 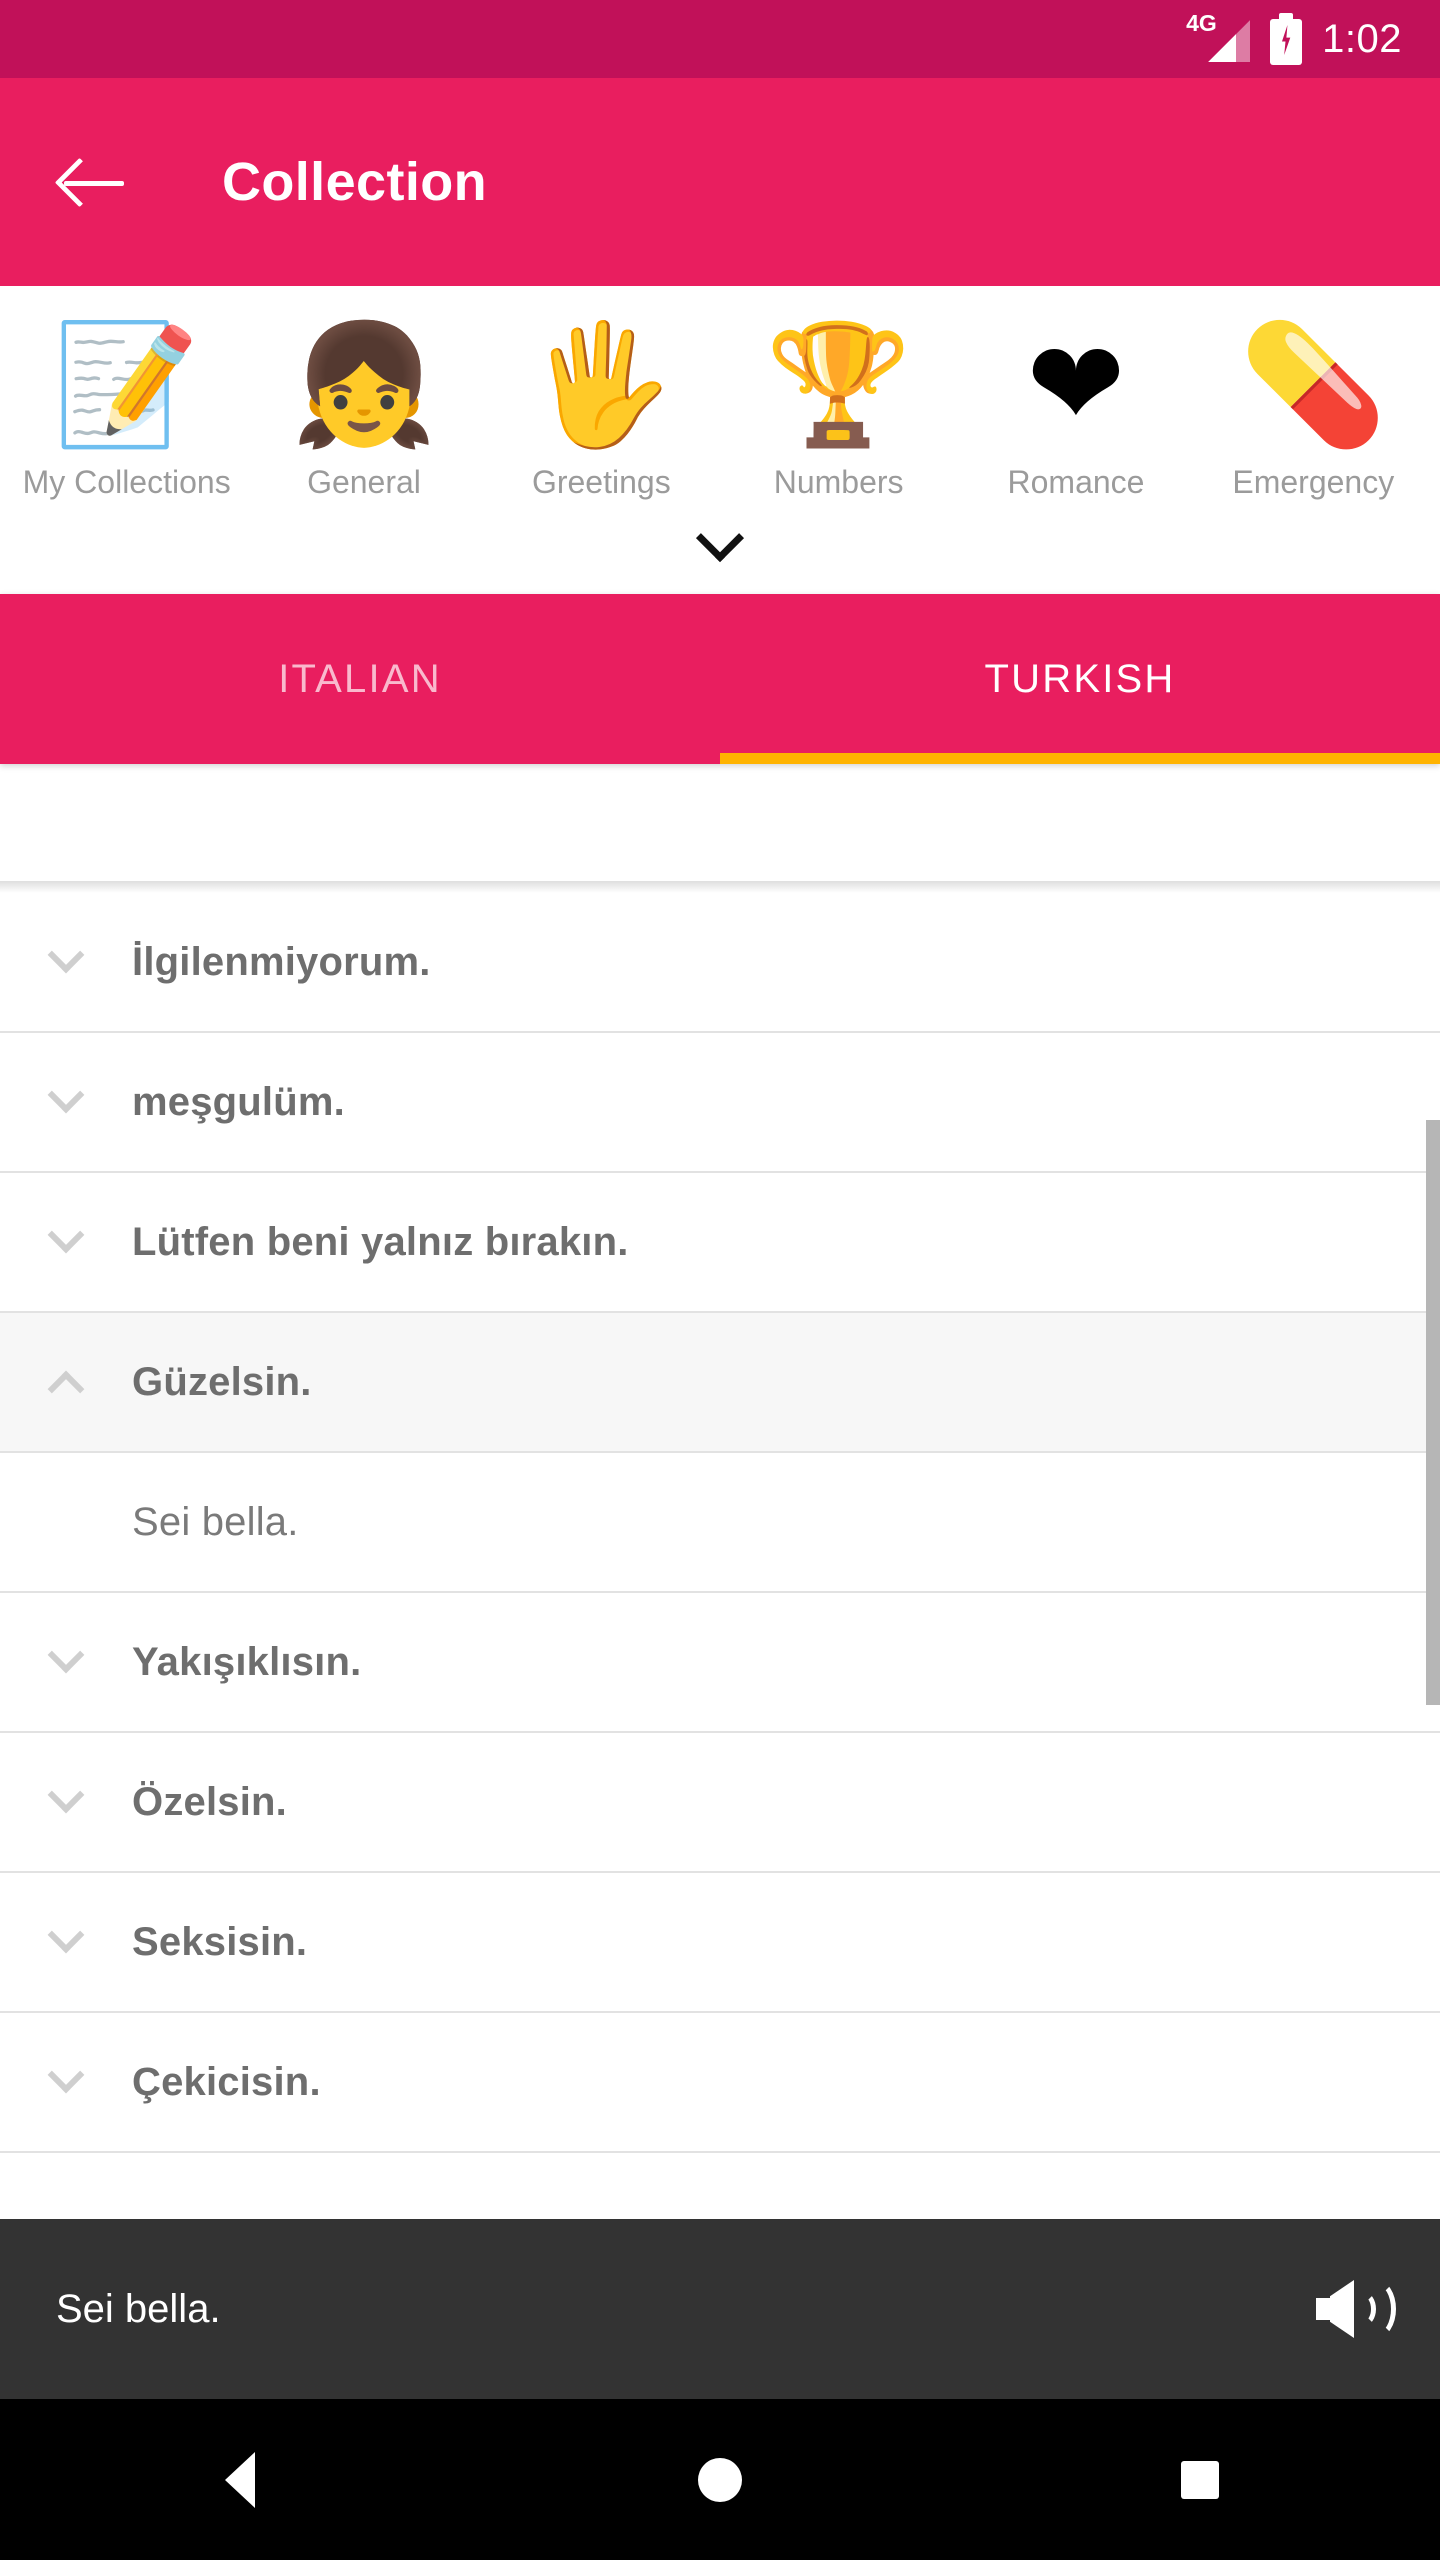 I want to click on table-row: Lütfen beni yalnız bırakın., so click(x=720, y=1243).